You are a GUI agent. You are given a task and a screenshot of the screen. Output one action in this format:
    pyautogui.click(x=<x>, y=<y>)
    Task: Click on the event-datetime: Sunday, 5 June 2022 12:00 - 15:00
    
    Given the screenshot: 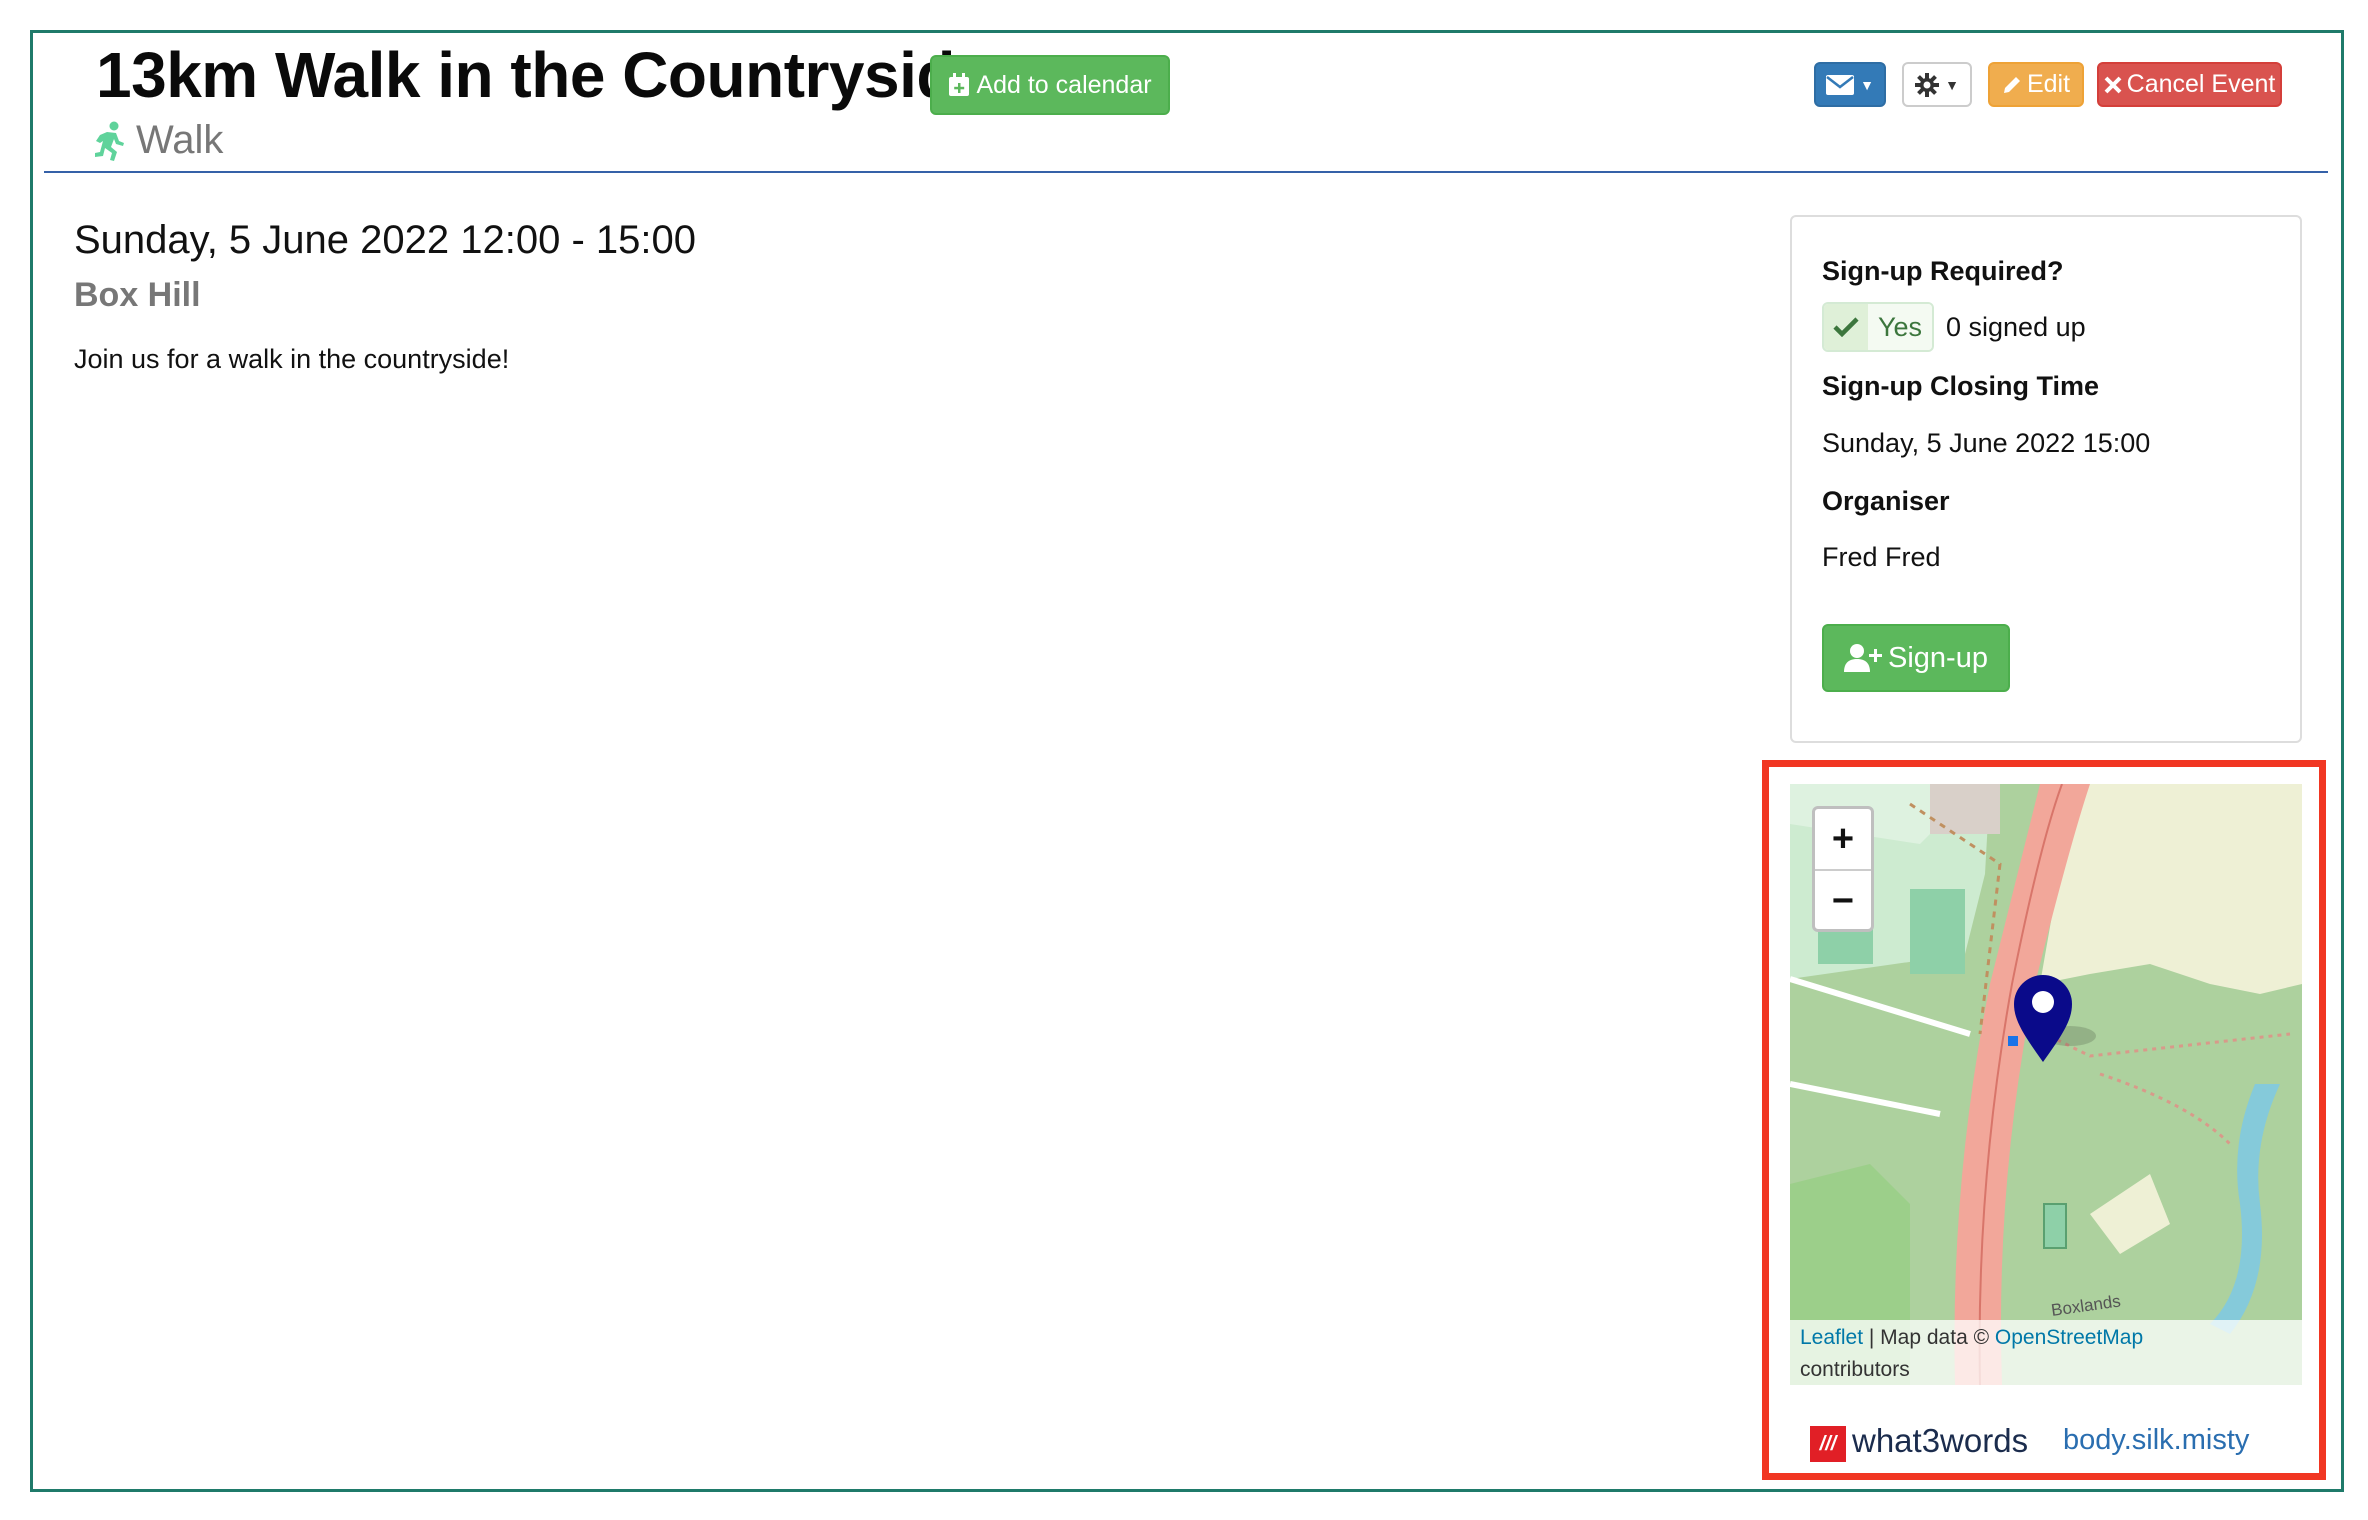 What is the action you would take?
    pyautogui.click(x=385, y=240)
    